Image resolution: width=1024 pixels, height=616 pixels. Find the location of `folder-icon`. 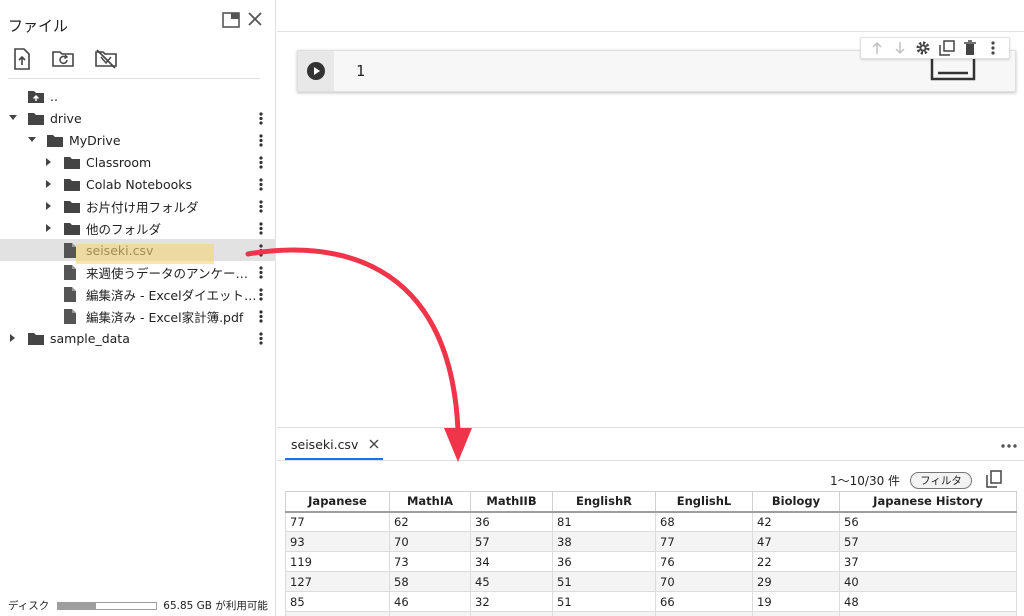

folder-icon is located at coordinates (72, 206).